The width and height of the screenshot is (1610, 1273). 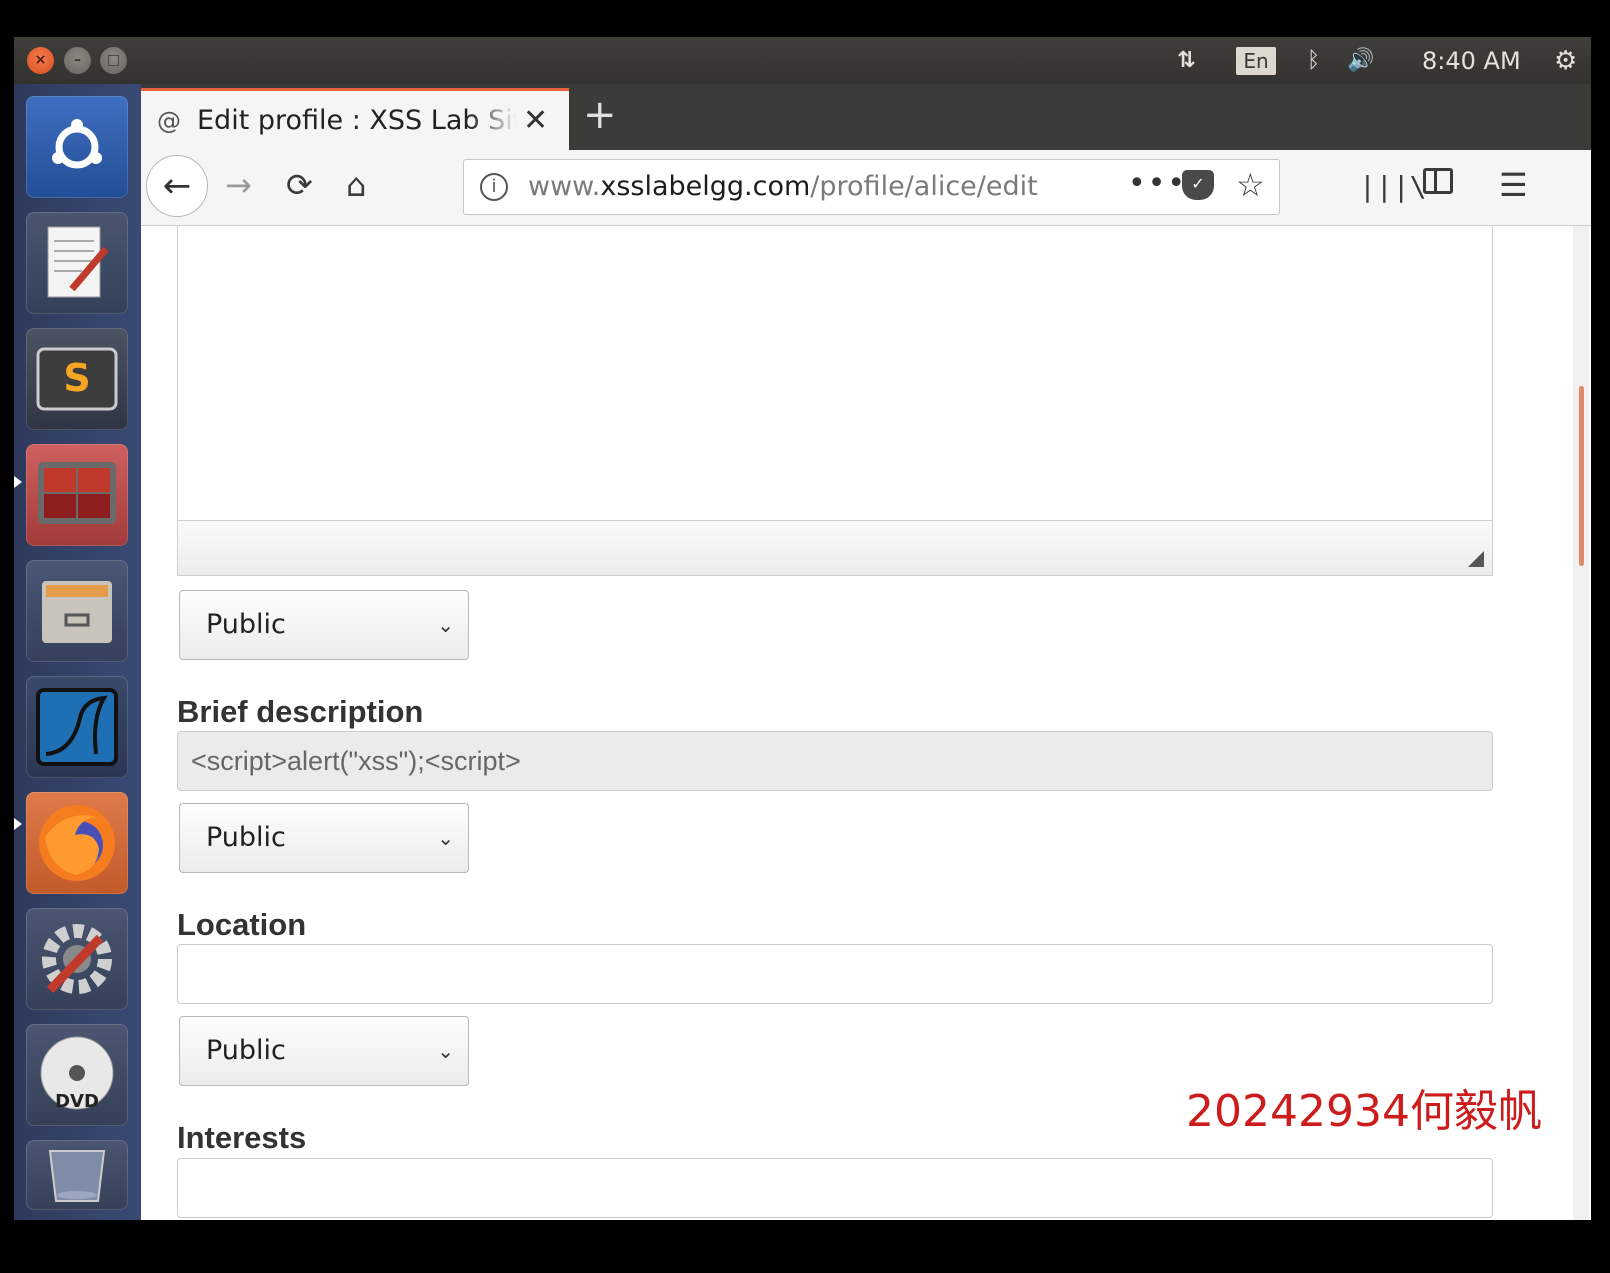 What do you see at coordinates (835, 547) in the screenshot?
I see `editor-status-bar` at bounding box center [835, 547].